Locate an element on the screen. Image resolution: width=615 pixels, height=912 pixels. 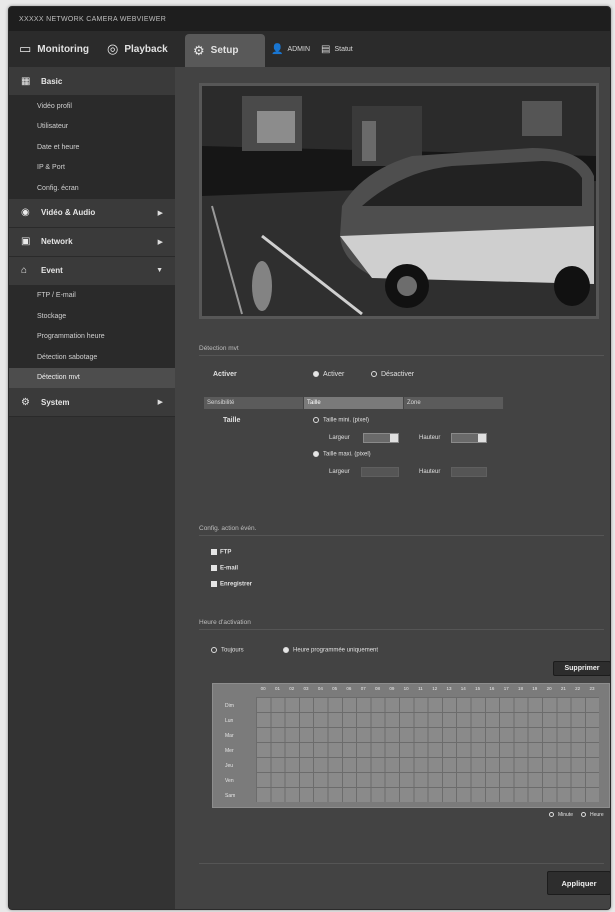
sidebar-section-basic-label: Basic is located at coordinates (52, 81).